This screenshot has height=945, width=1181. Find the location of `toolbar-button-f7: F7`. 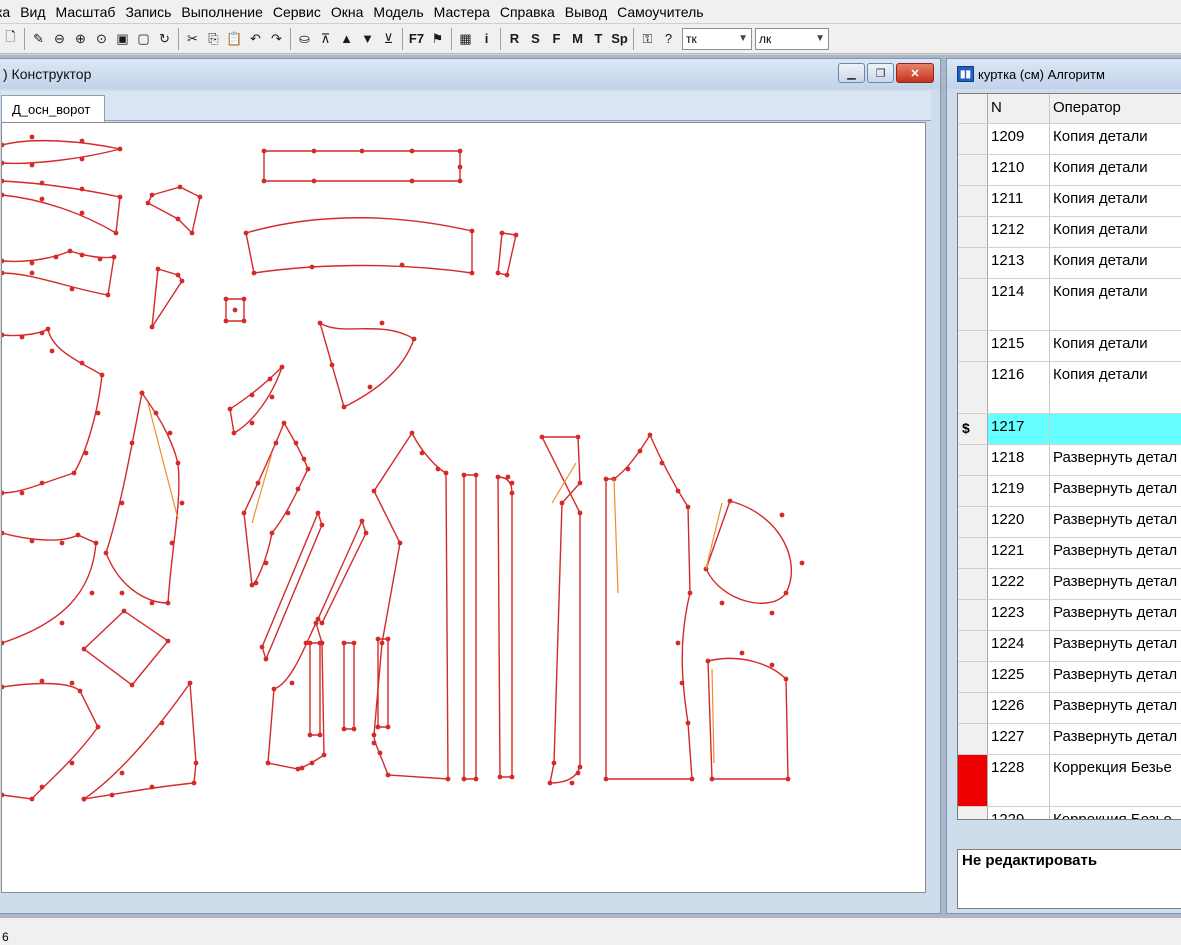

toolbar-button-f7: F7 is located at coordinates (416, 39).